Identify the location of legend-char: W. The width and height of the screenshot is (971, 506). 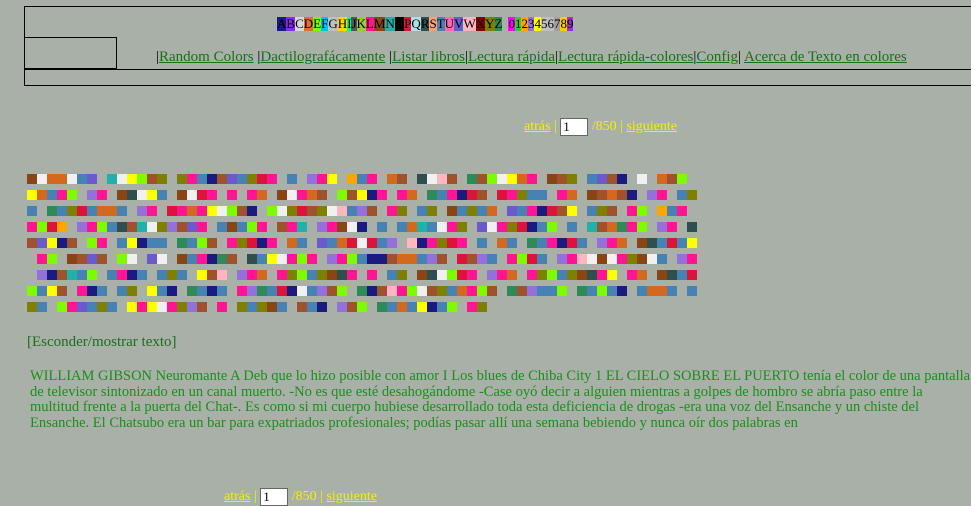
(469, 23).